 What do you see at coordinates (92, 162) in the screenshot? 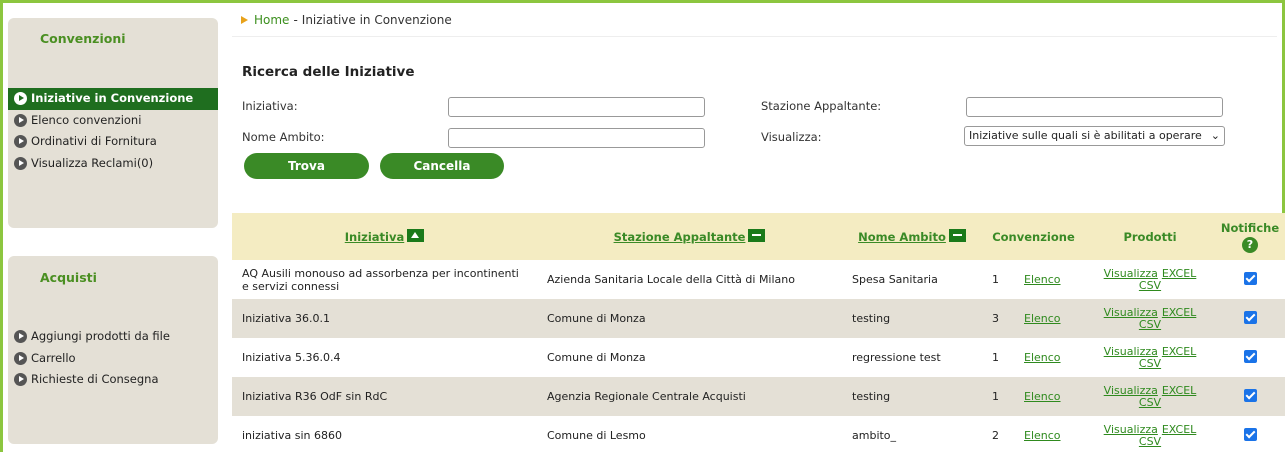
I see `sidebar-item-label: Visualizza Reclami(0)` at bounding box center [92, 162].